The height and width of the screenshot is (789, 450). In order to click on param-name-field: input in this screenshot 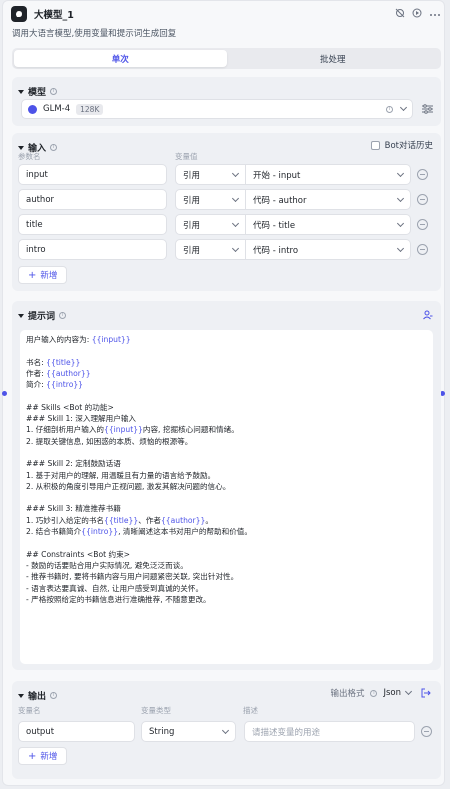, I will do `click(92, 174)`.